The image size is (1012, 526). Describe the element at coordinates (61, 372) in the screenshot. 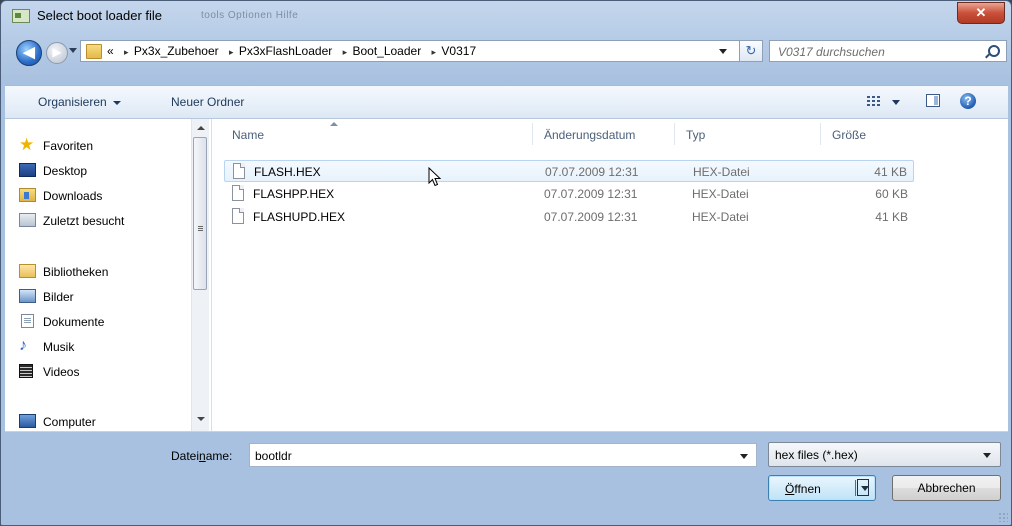

I see `sidebar-item-label: Videos` at that location.